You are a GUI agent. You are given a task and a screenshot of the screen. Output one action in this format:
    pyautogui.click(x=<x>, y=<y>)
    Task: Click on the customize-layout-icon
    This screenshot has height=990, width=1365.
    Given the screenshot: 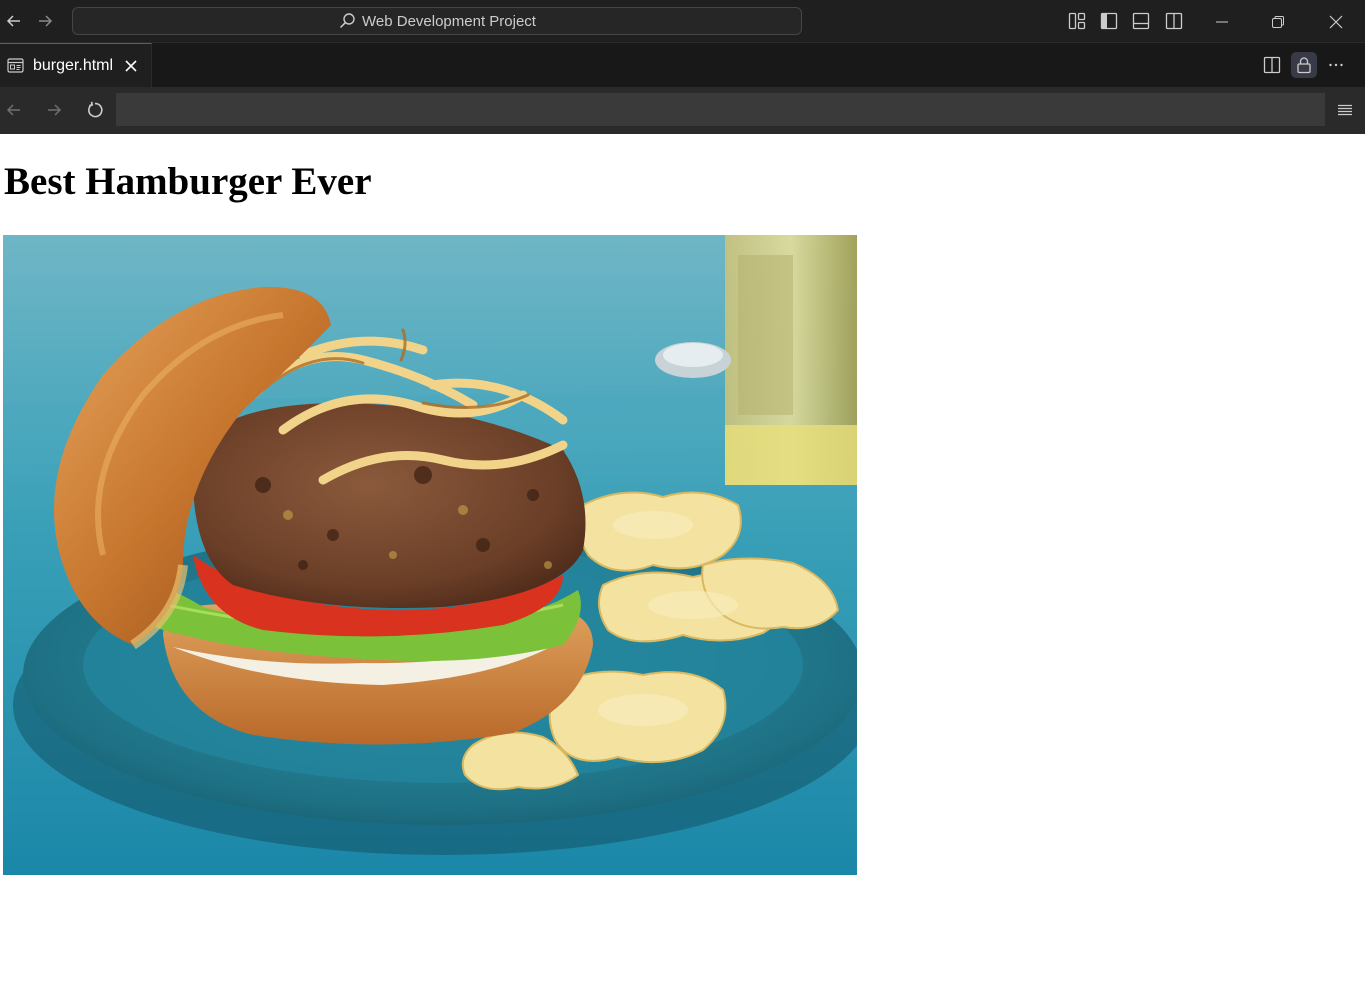 What is the action you would take?
    pyautogui.click(x=1077, y=21)
    